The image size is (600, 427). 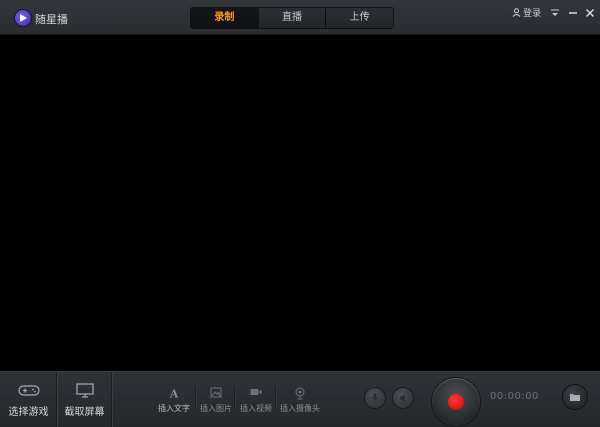 I want to click on insert-camera-label: 插入摄像头, so click(x=300, y=408).